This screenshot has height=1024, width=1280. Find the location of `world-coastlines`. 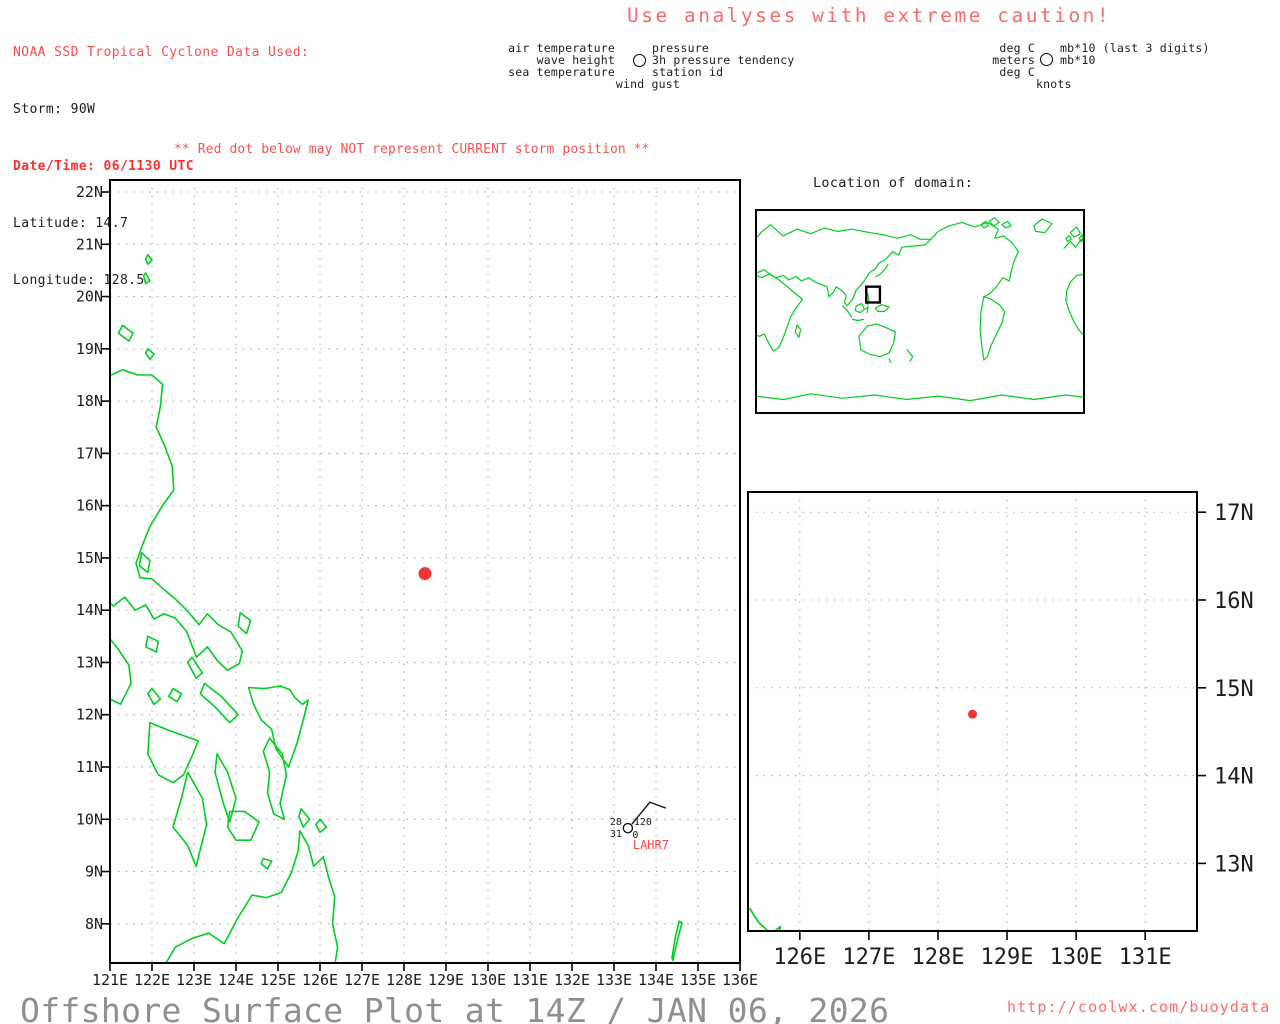

world-coastlines is located at coordinates (920, 309).